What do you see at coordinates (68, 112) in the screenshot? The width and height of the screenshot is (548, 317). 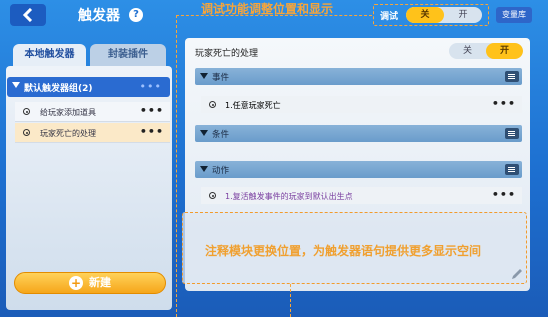 I see `trigger-item-label: 给玩家添加道具` at bounding box center [68, 112].